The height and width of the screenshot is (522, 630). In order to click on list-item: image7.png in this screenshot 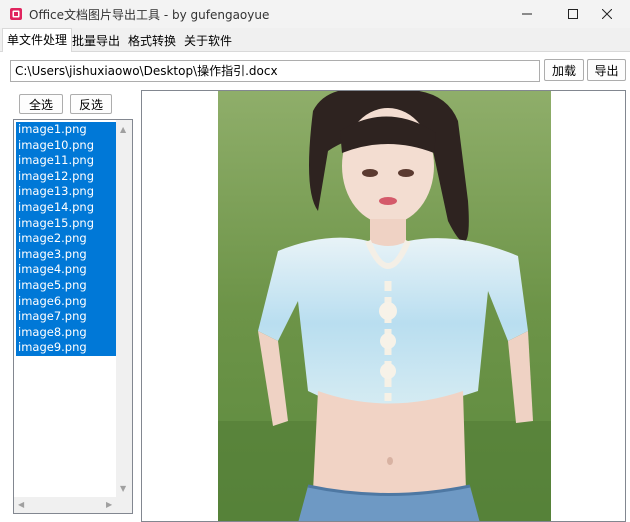, I will do `click(66, 317)`.